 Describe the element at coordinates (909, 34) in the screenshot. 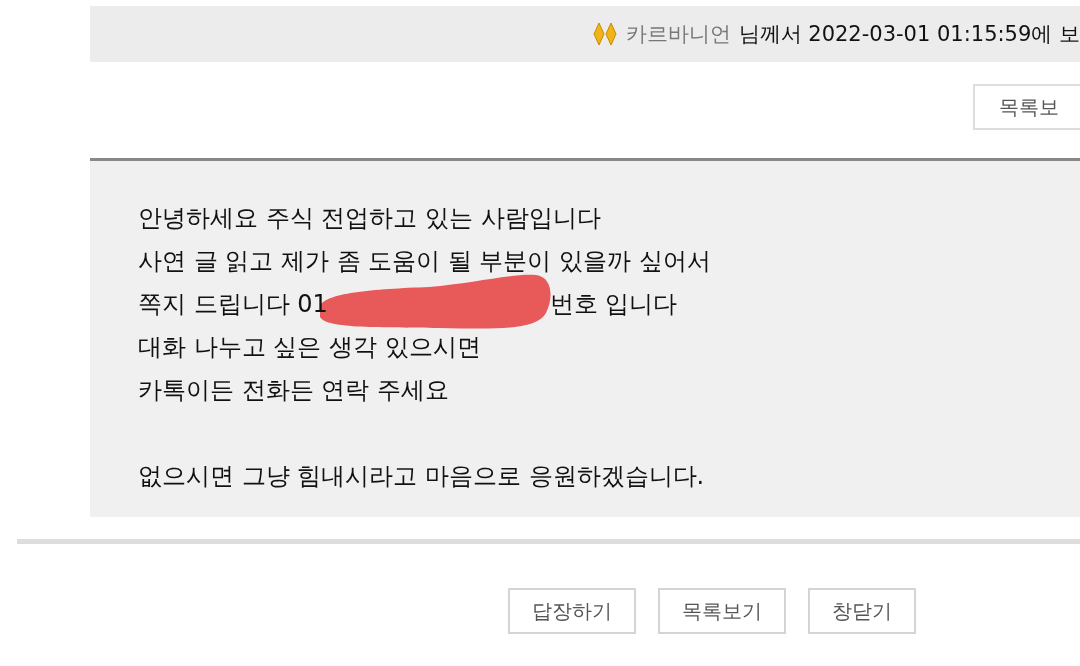

I see `post-info: 님께서 2022-03-01 01:15:59에 보` at that location.